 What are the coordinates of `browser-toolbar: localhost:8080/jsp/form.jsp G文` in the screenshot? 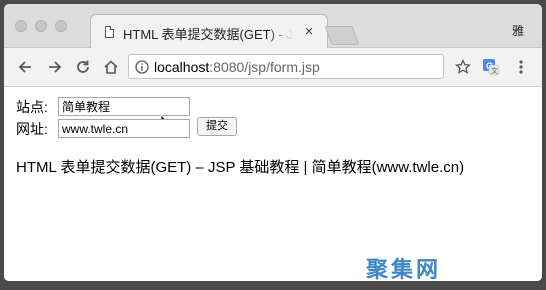 It's located at (273, 67).